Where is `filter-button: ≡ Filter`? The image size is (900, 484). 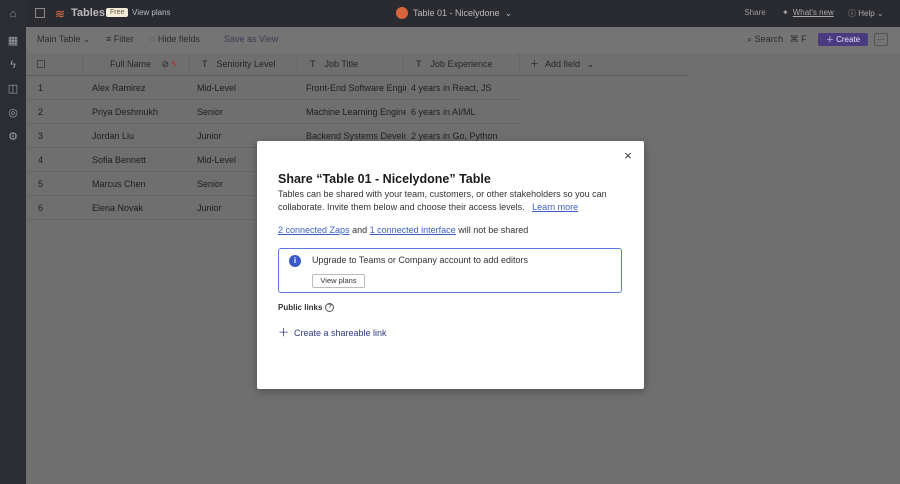 filter-button: ≡ Filter is located at coordinates (120, 39).